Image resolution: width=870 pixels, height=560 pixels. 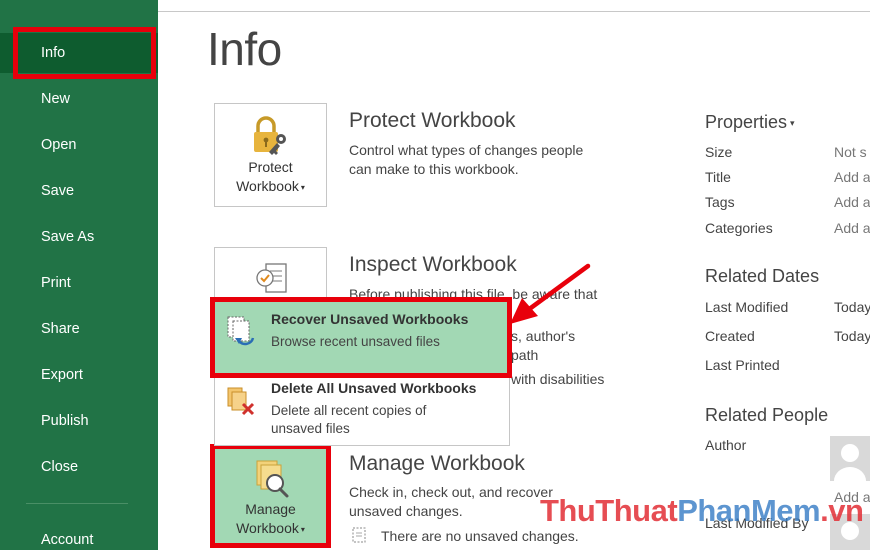 What do you see at coordinates (852, 177) in the screenshot?
I see `prop-title-value: Add a` at bounding box center [852, 177].